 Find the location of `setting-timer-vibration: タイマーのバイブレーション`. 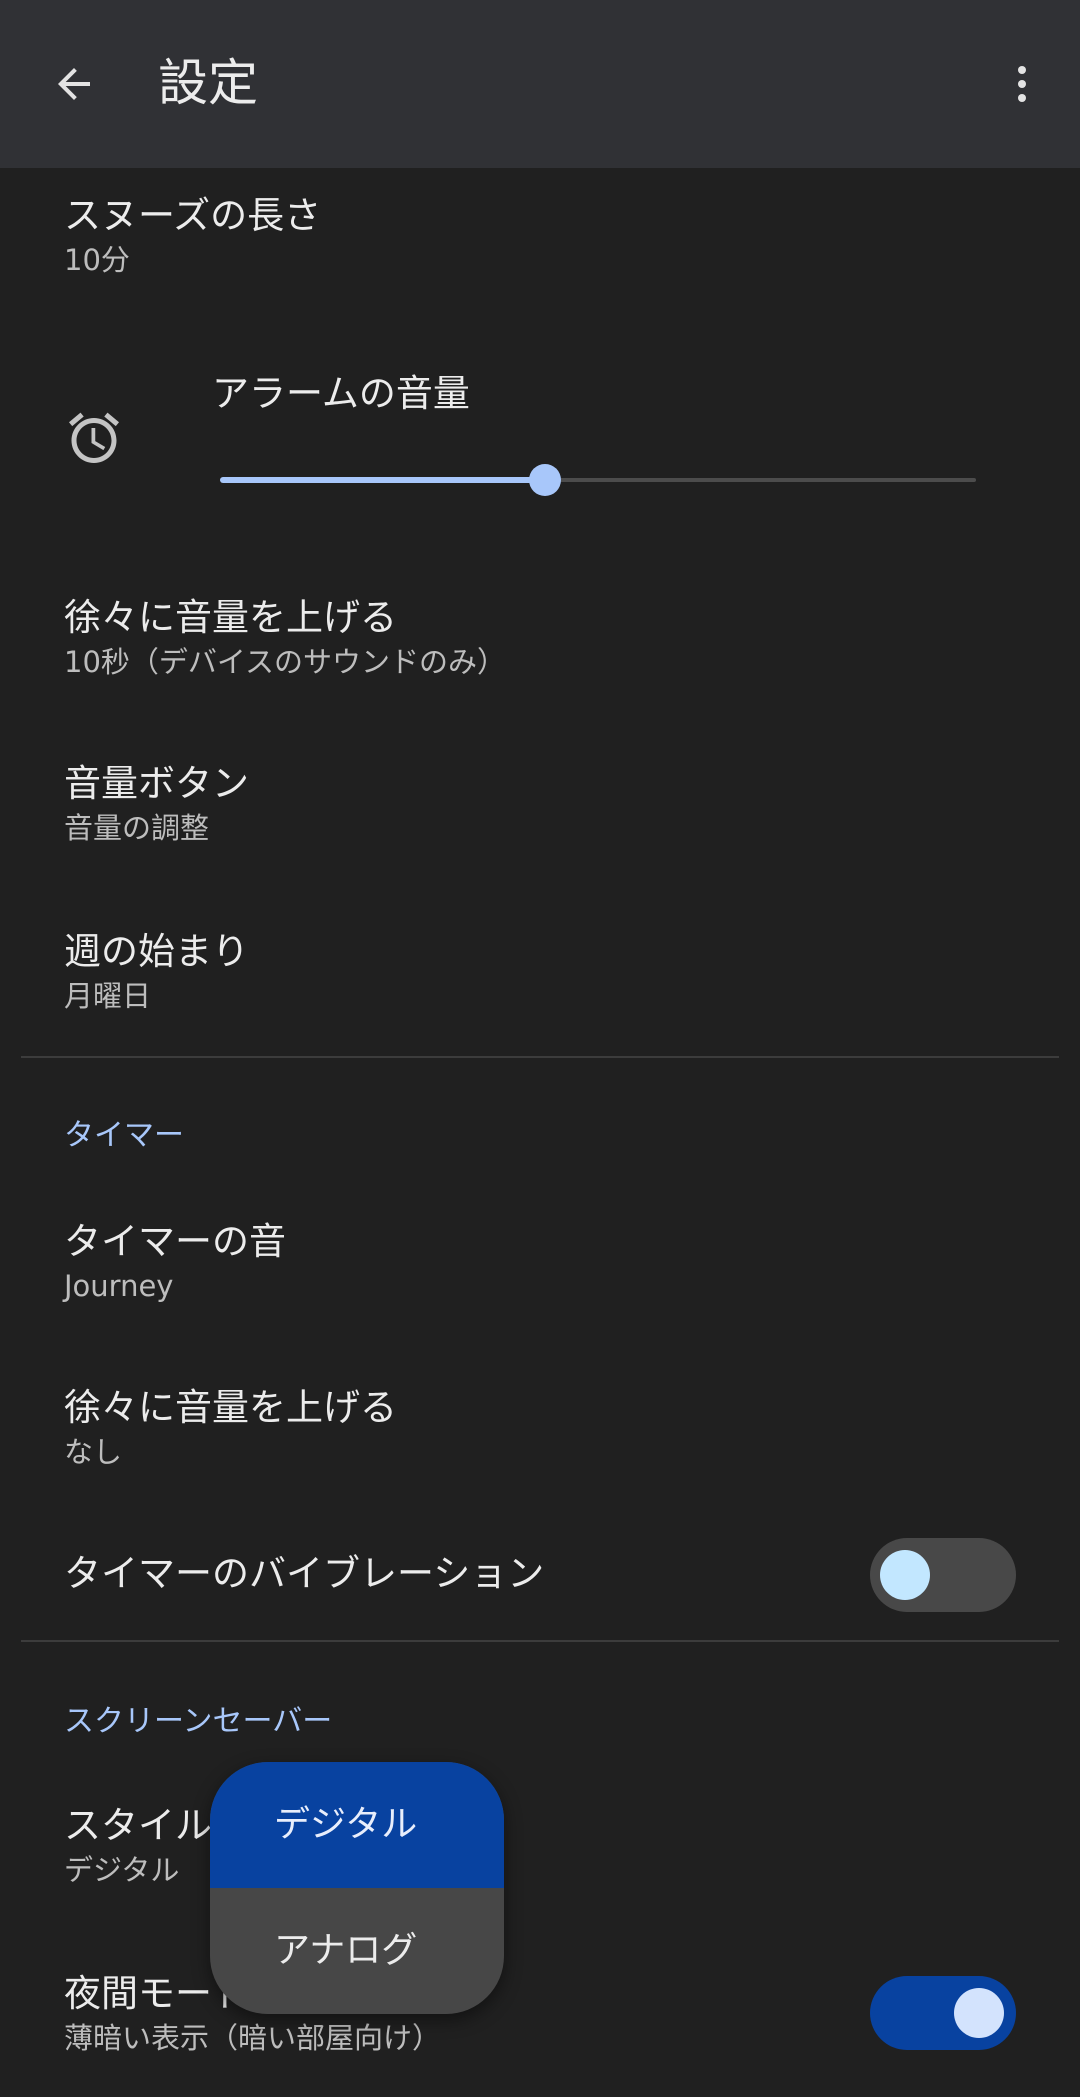

setting-timer-vibration: タイマーのバイブレーション is located at coordinates (304, 1574).